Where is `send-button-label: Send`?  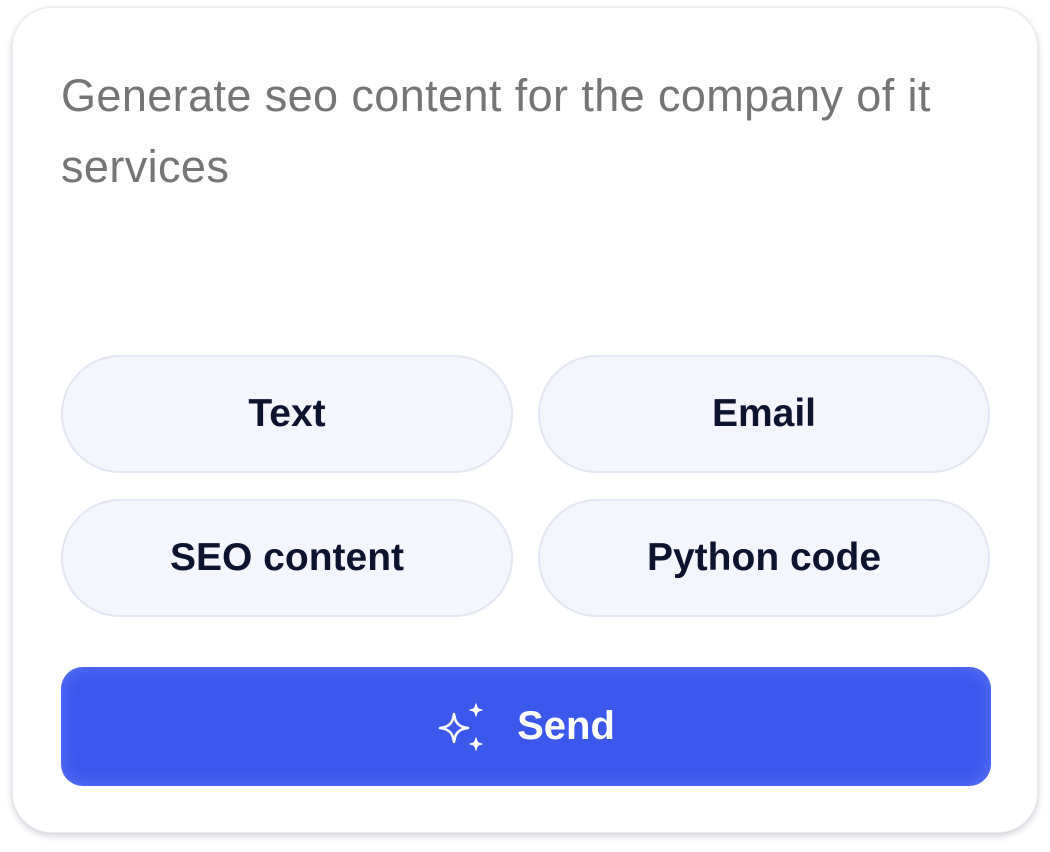 send-button-label: Send is located at coordinates (566, 726).